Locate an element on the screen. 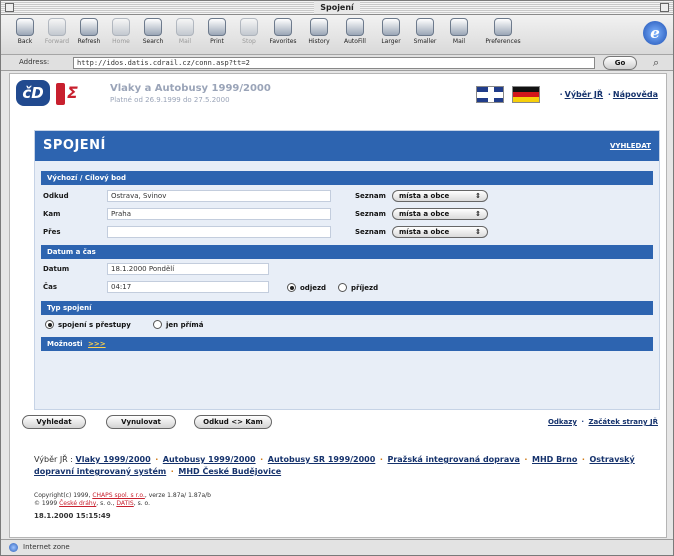 The width and height of the screenshot is (674, 556). larger-text-button: Larger is located at coordinates (391, 31).